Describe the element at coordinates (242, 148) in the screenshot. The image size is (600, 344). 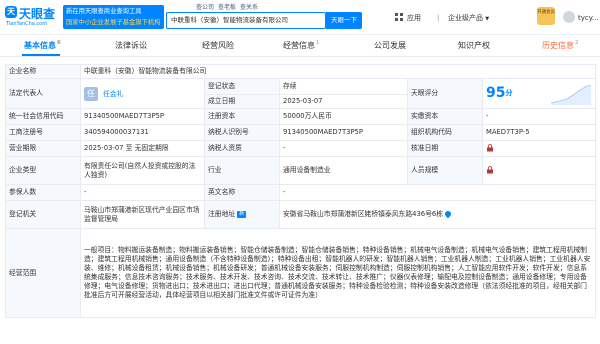
I see `taxpayer-qual-label: 纳税人资质` at that location.